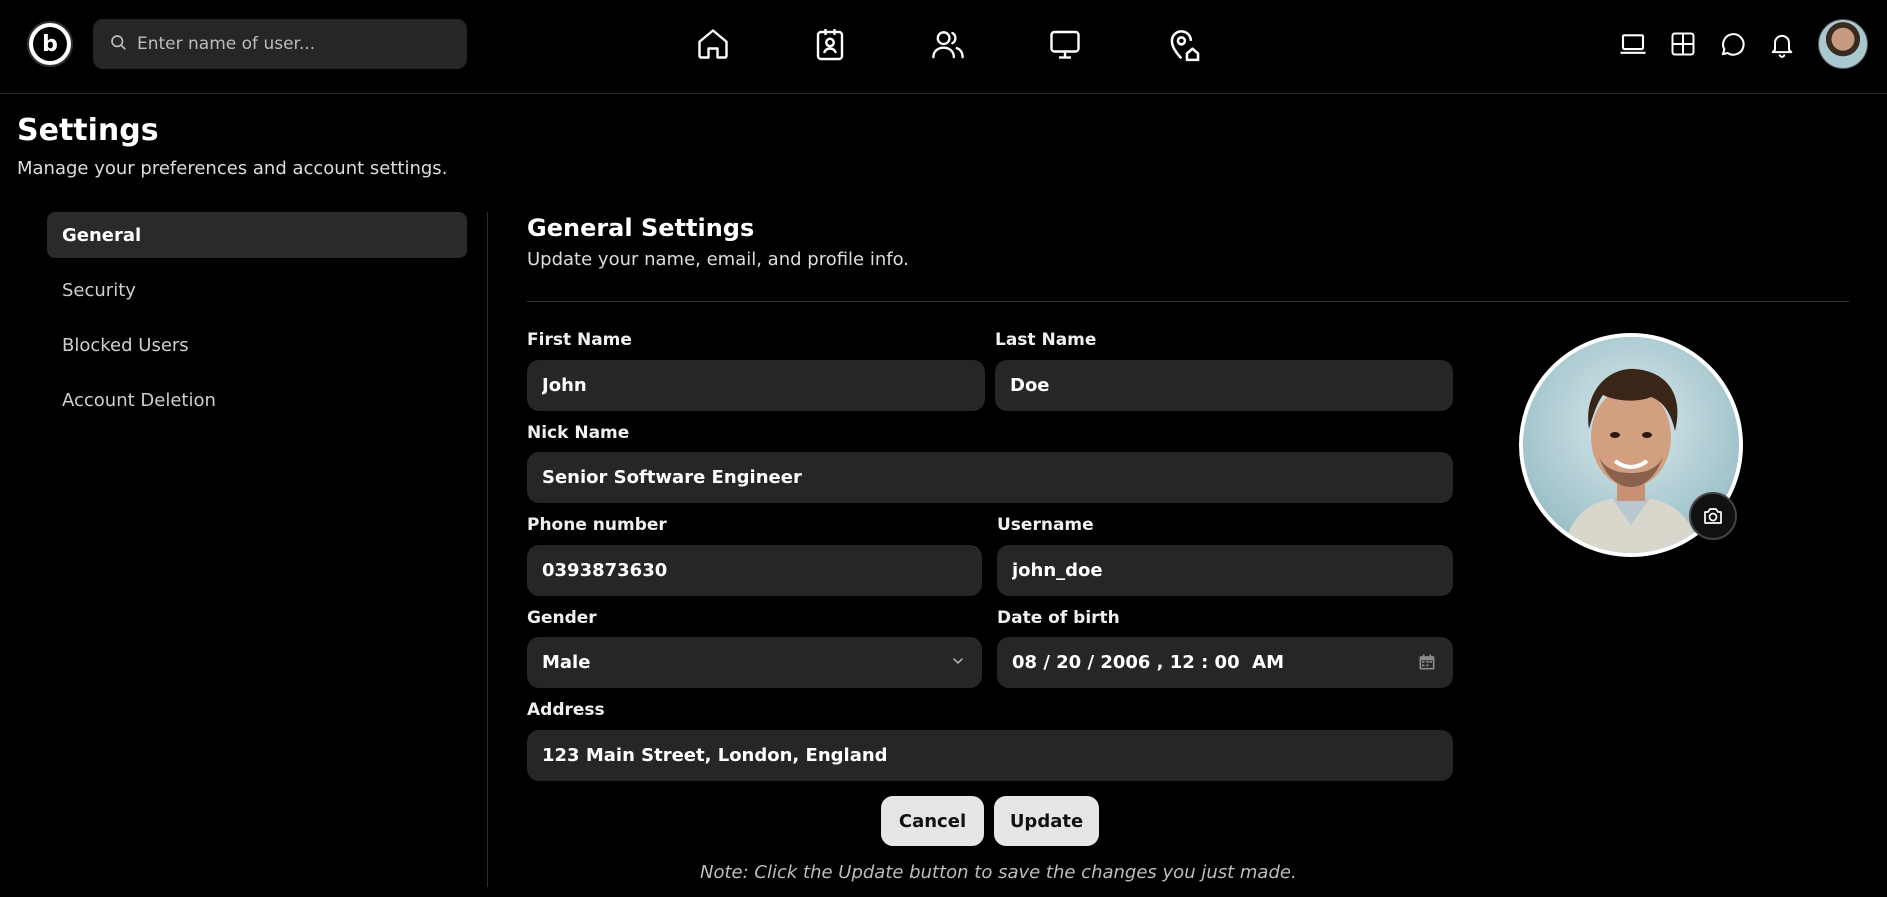  I want to click on last-name-field, so click(1224, 385).